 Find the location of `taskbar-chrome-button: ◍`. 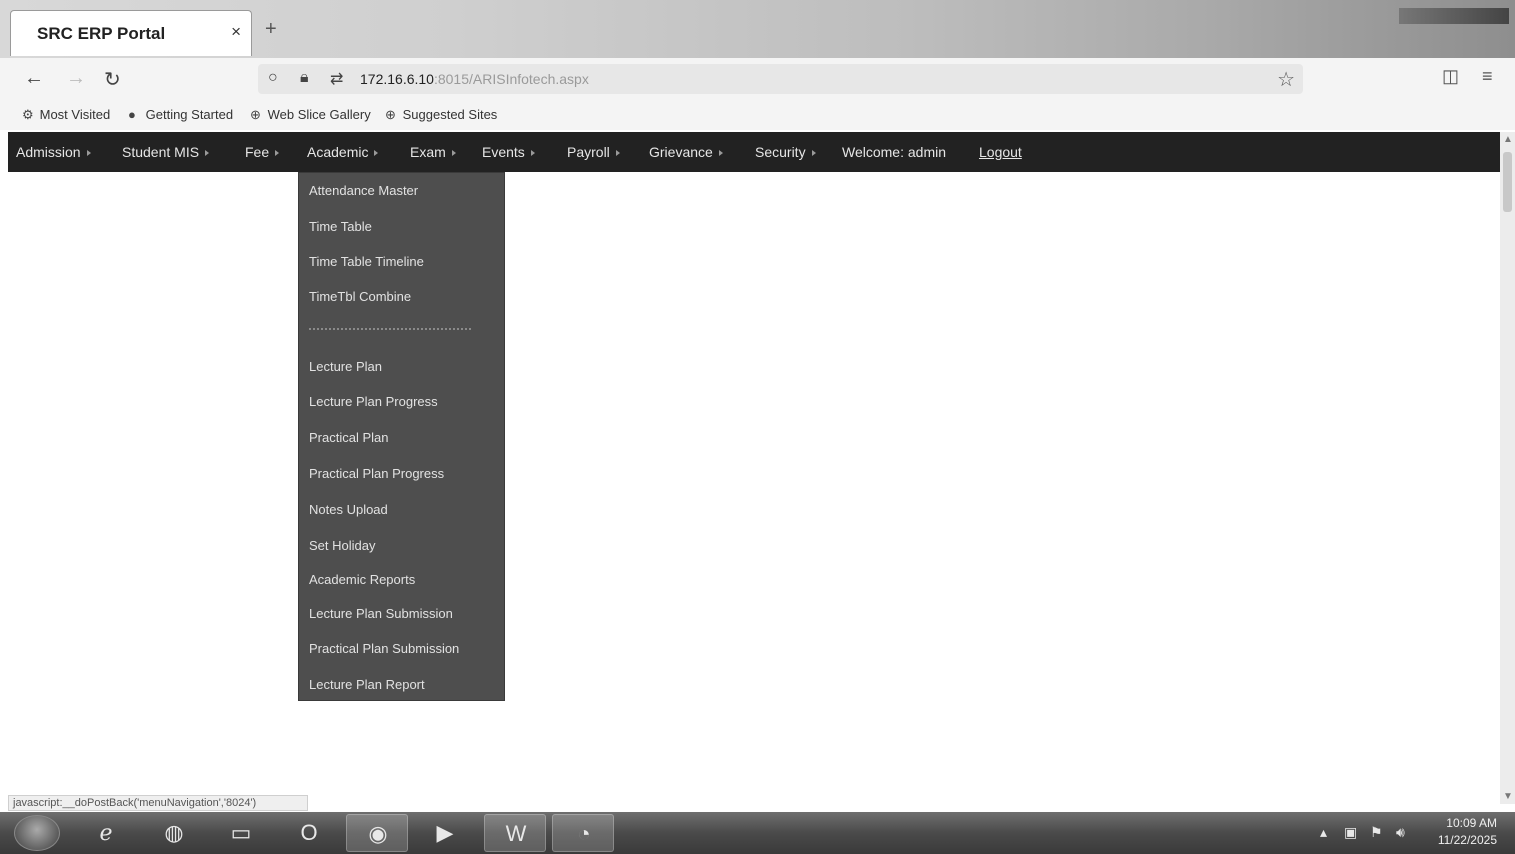

taskbar-chrome-button: ◍ is located at coordinates (174, 833).